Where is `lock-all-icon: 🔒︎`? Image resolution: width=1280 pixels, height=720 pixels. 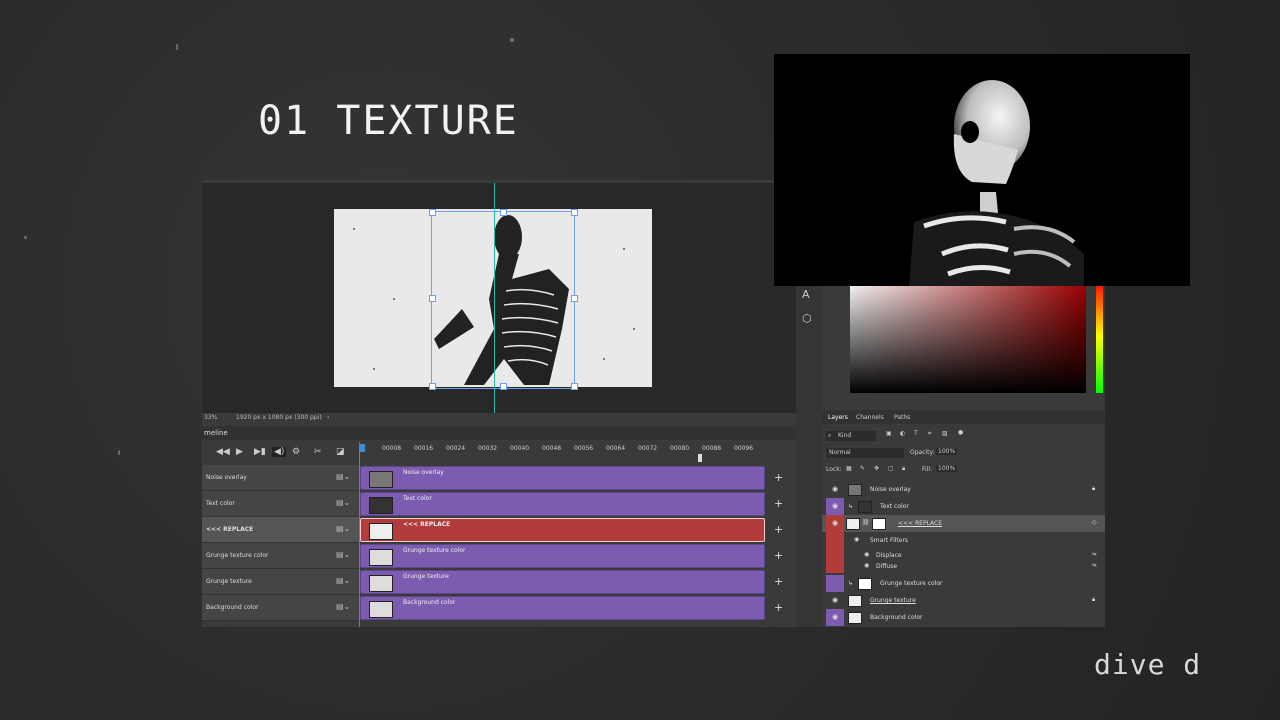 lock-all-icon: 🔒︎ is located at coordinates (903, 469).